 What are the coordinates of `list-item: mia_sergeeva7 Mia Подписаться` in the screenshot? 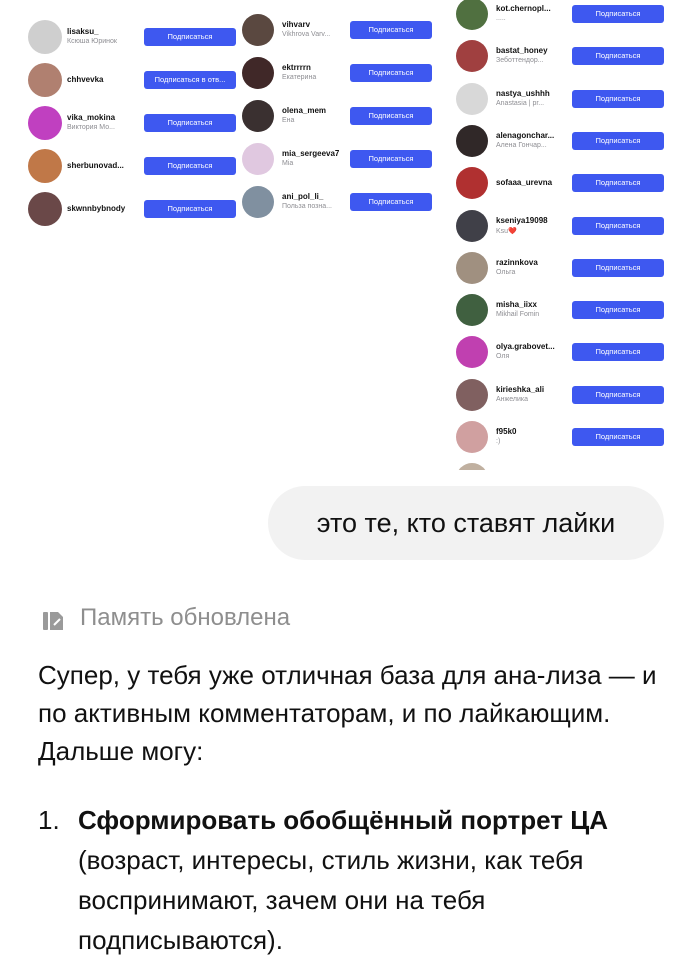 It's located at (340, 163).